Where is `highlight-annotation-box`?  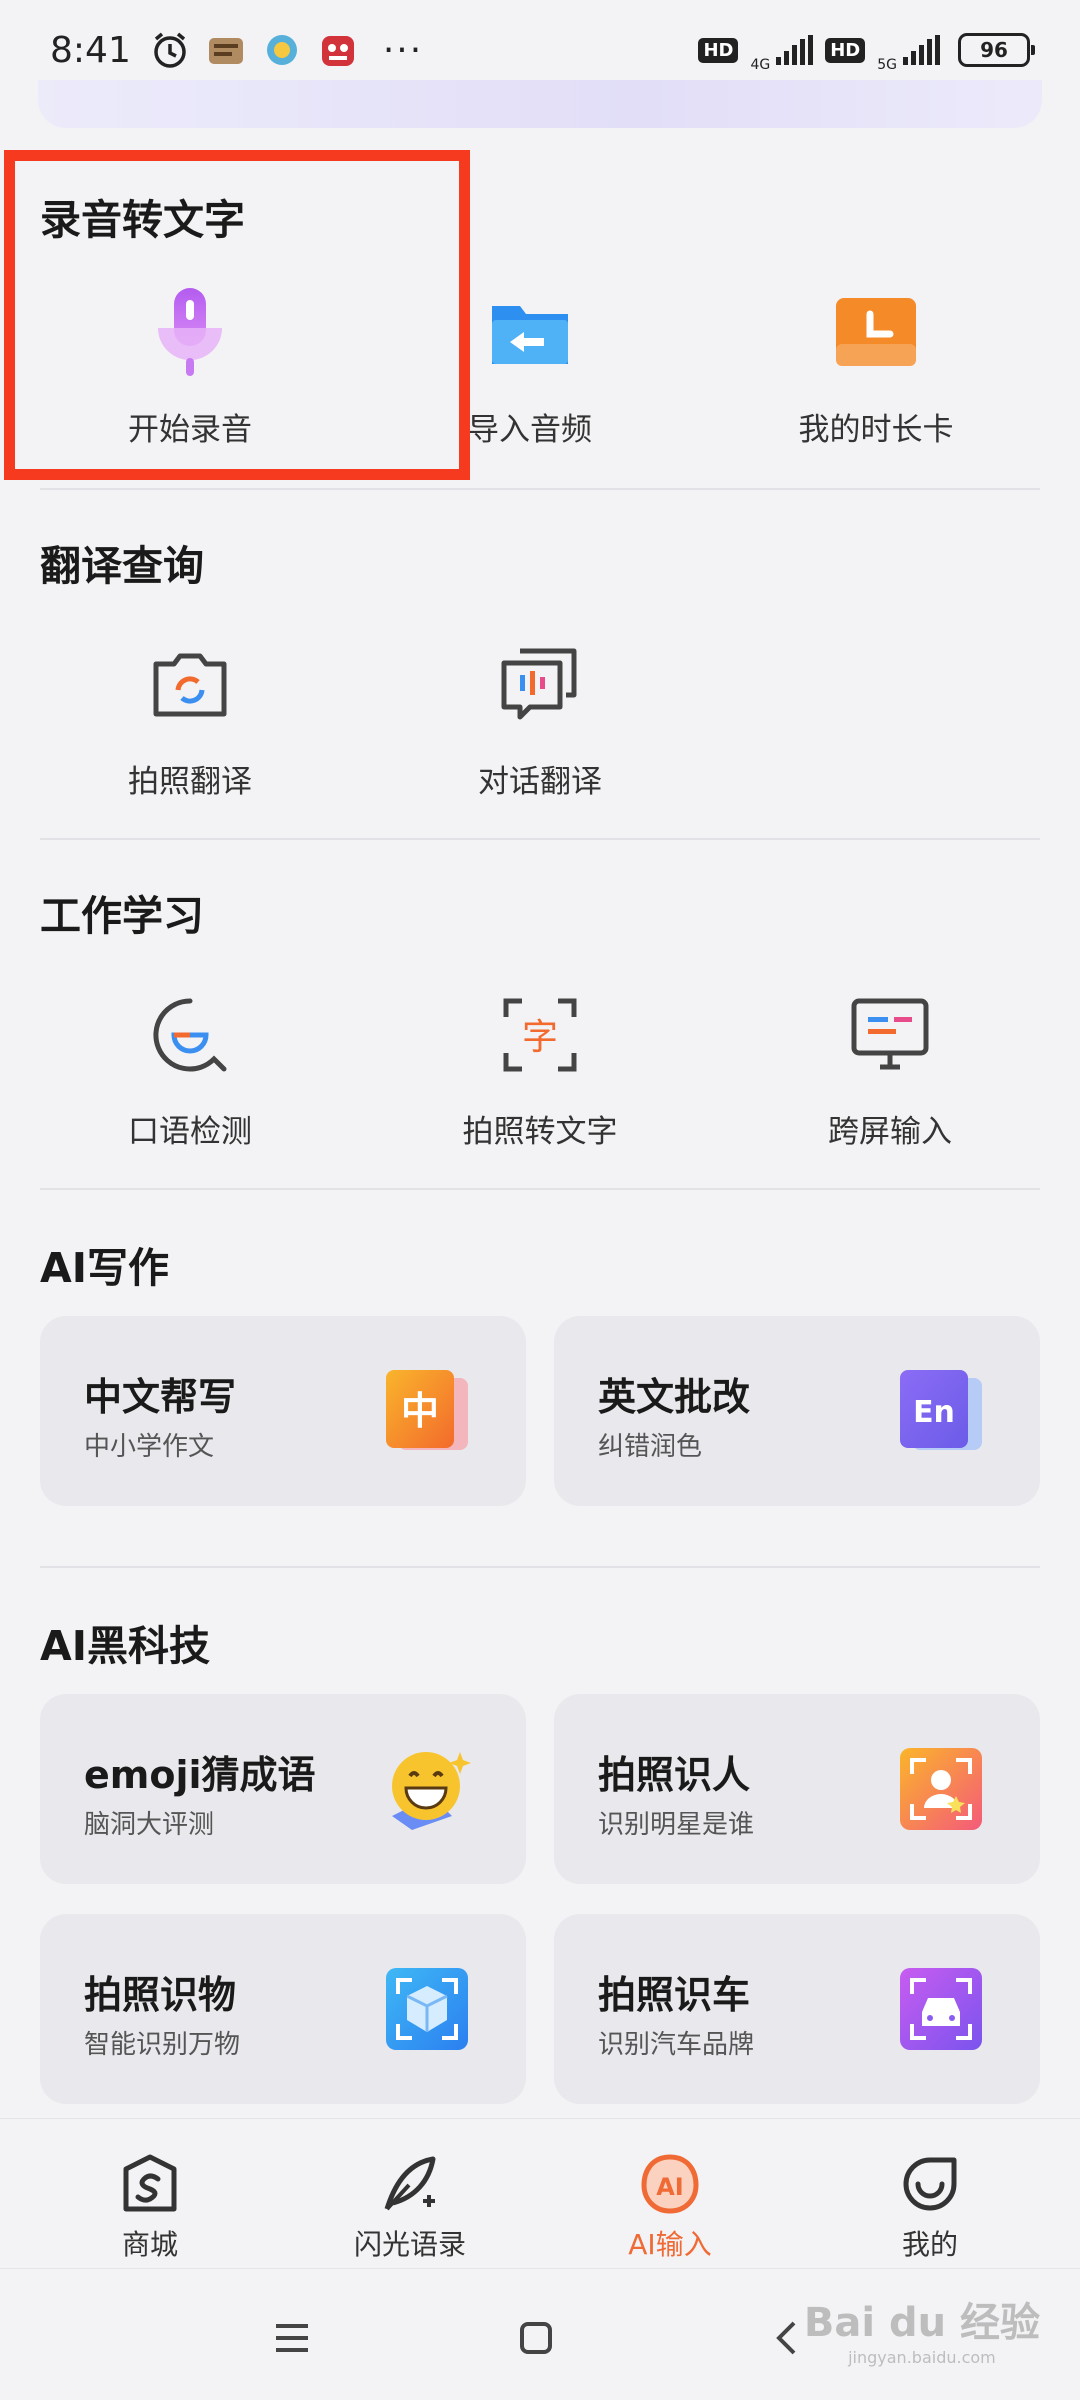
highlight-annotation-box is located at coordinates (237, 315).